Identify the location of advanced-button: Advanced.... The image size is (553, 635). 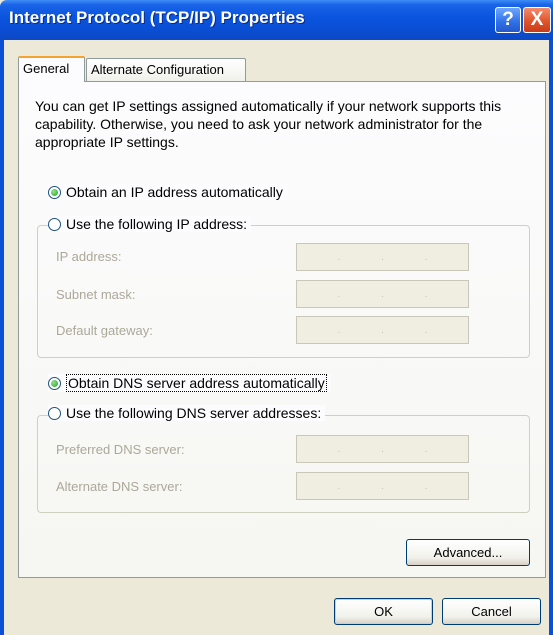
(468, 552).